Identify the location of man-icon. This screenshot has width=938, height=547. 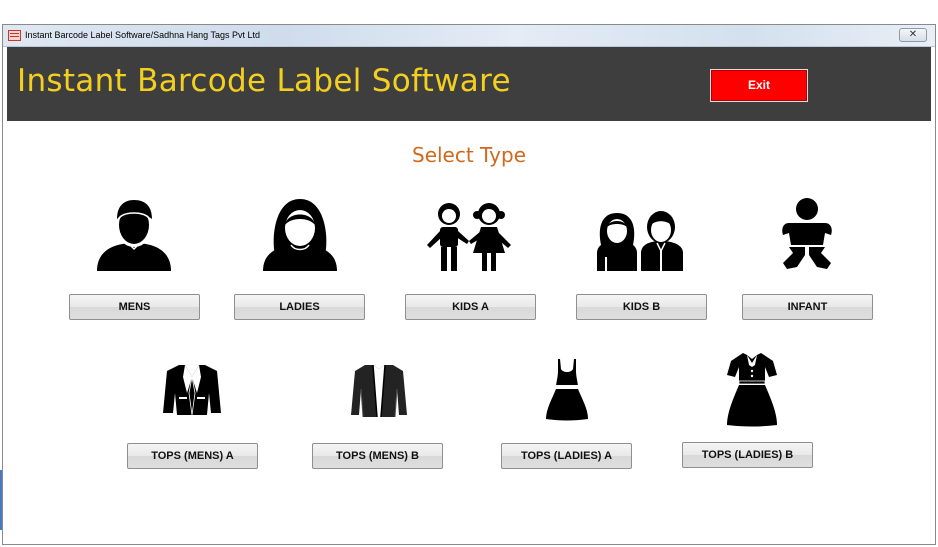
(134, 234).